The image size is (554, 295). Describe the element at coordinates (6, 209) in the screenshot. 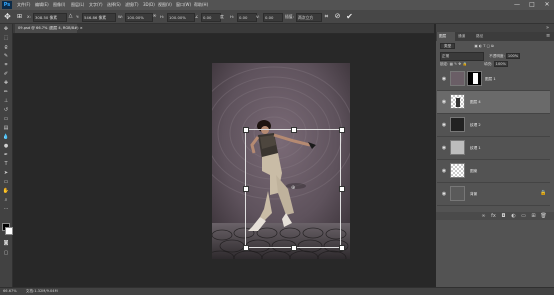

I see `more-tools-icon: ···` at that location.